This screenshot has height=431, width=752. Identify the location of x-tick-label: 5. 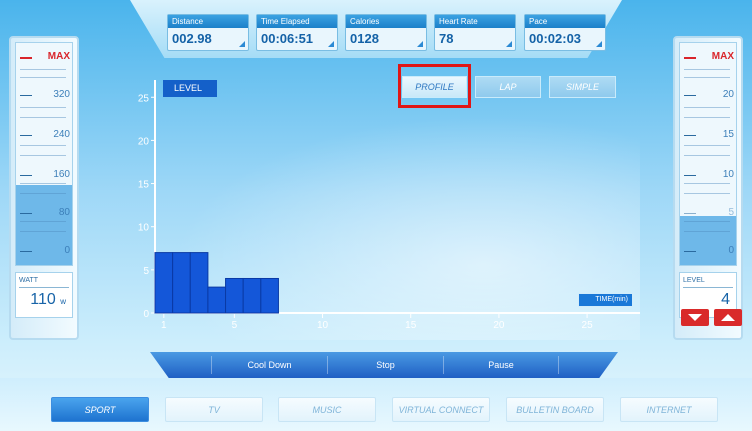
(235, 325).